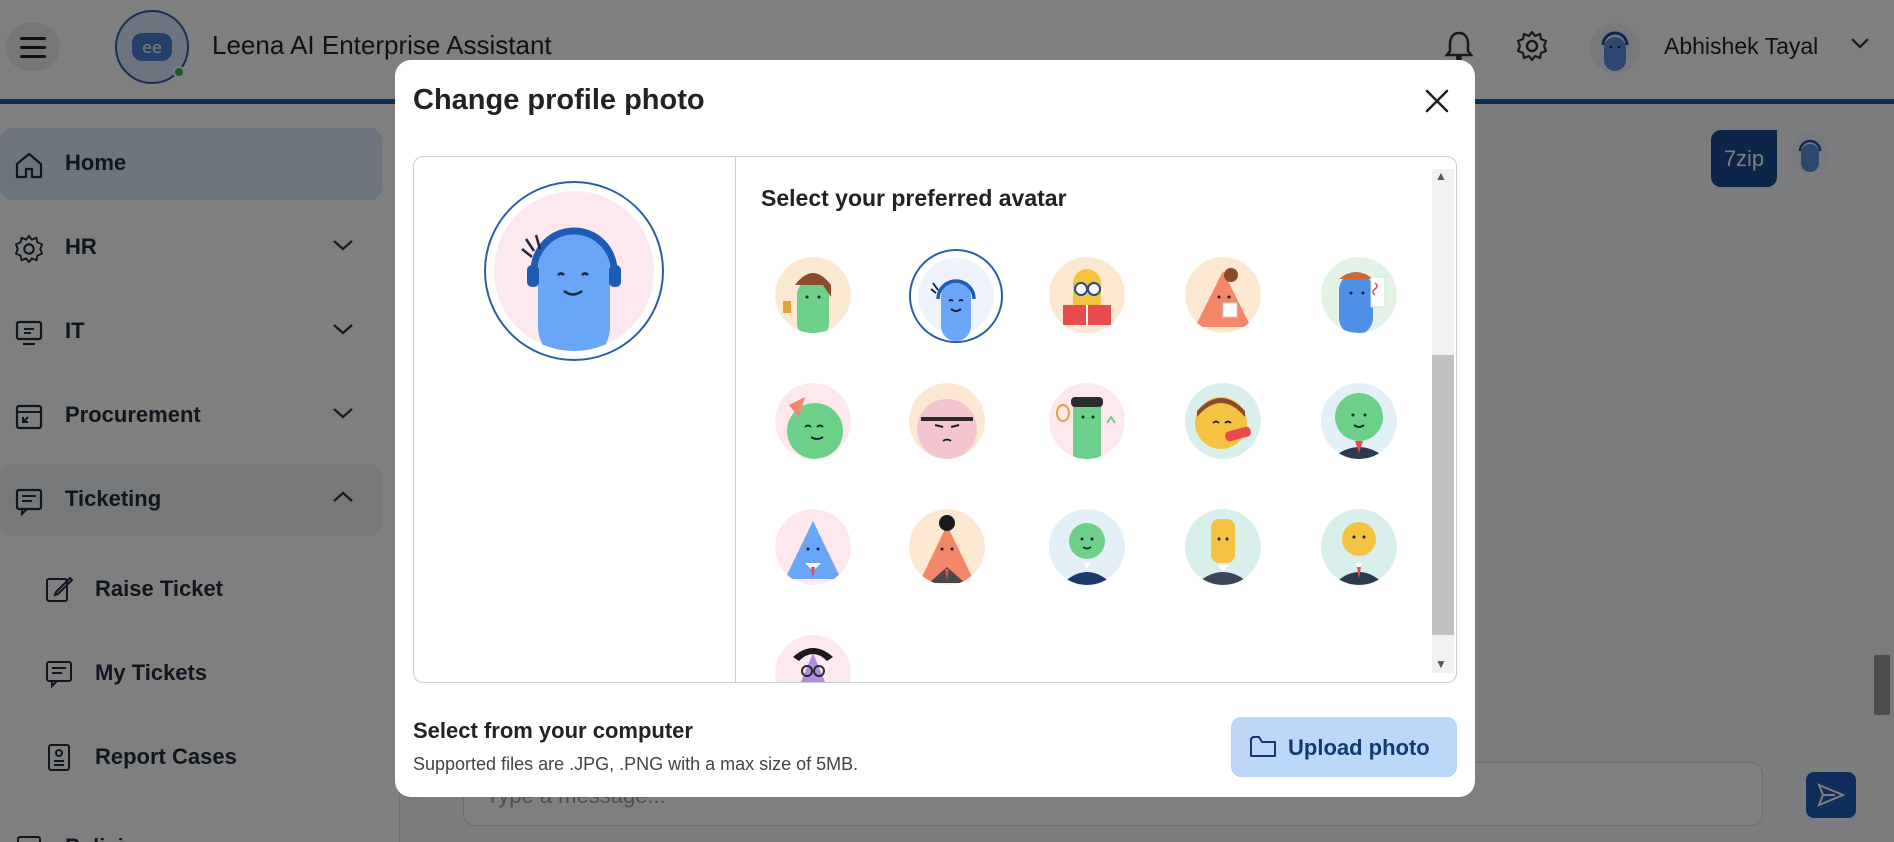 The height and width of the screenshot is (842, 1894). I want to click on close-icon, so click(1437, 101).